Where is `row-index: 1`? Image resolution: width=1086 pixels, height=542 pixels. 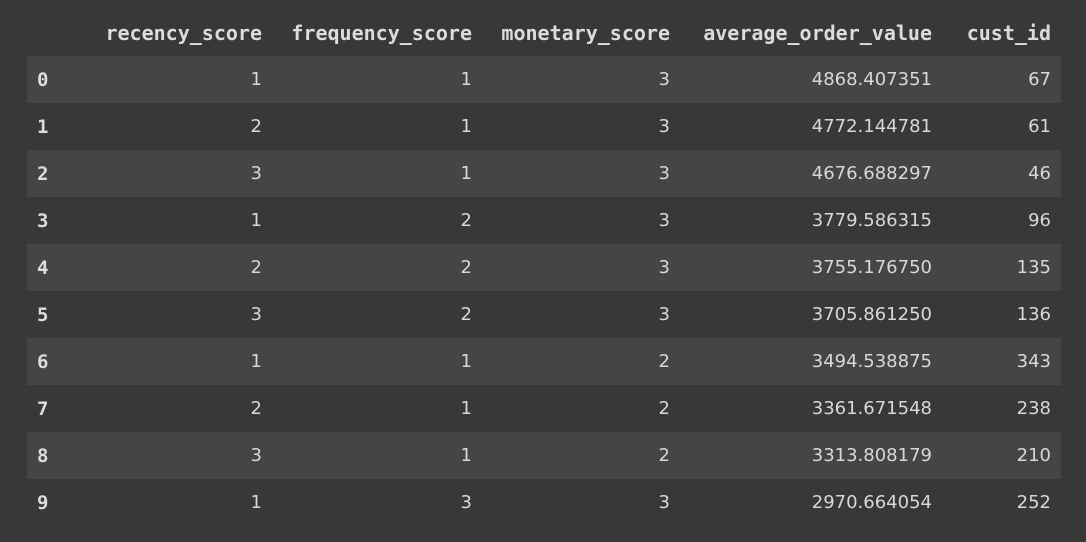
row-index: 1 is located at coordinates (43, 126).